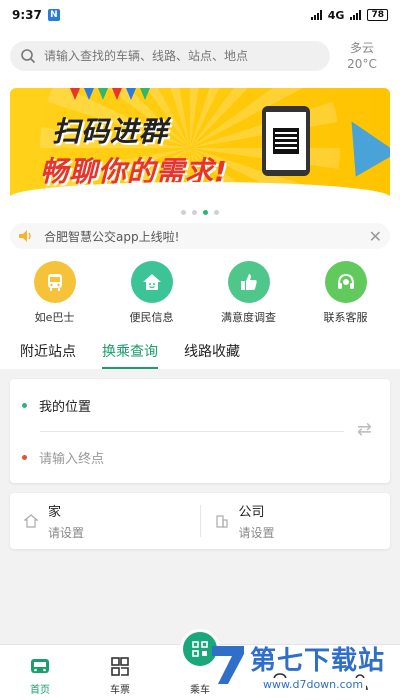 The image size is (400, 700). I want to click on search-icon, so click(28, 56).